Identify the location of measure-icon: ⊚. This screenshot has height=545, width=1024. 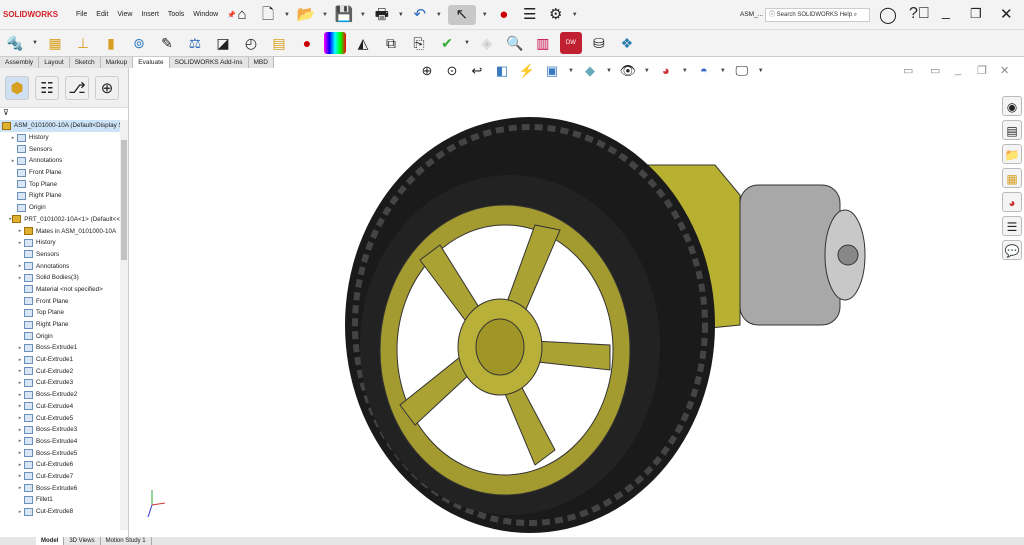
(139, 43).